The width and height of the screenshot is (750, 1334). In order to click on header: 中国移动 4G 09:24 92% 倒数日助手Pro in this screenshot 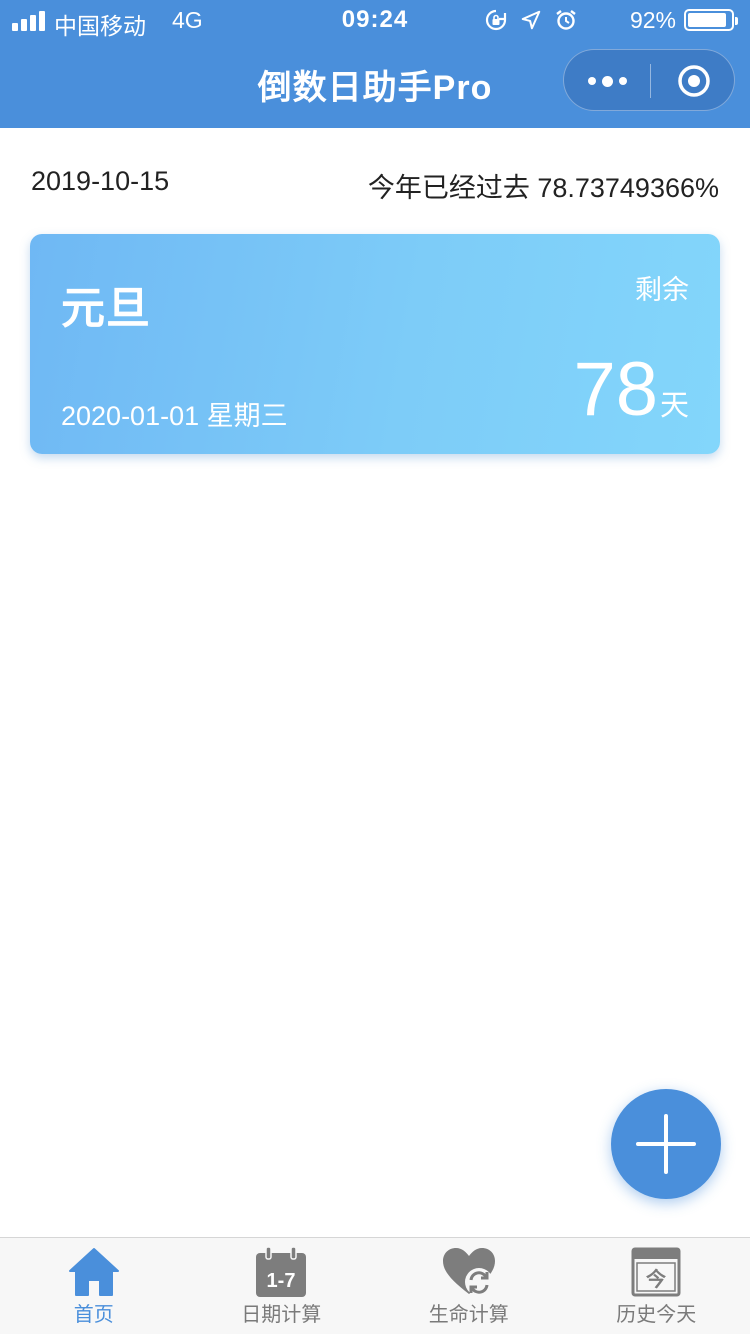, I will do `click(375, 64)`.